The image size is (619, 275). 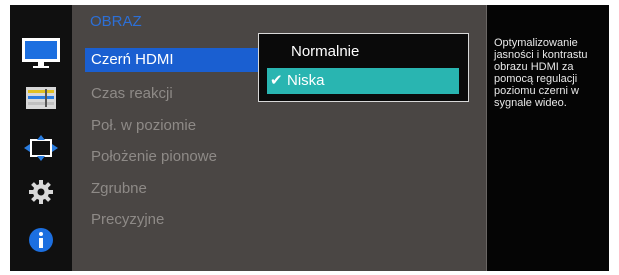 I want to click on menu-item-h-position: Poł. w poziomie, so click(x=175, y=126).